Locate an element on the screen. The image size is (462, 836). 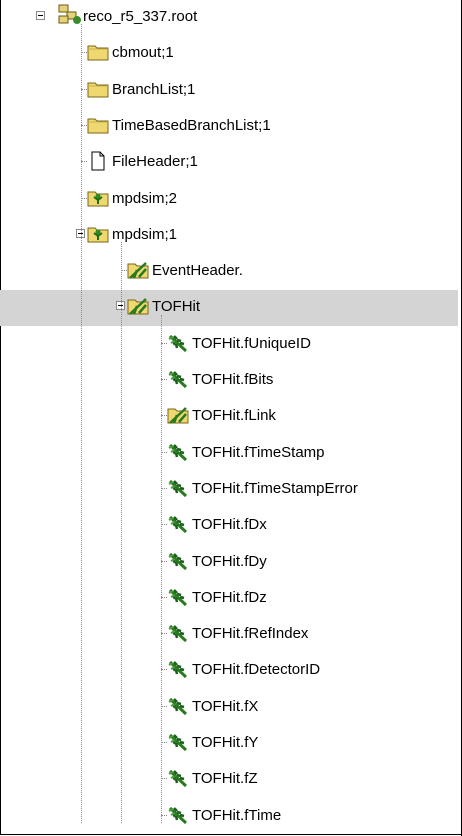
root-file-icon is located at coordinates (69, 14).